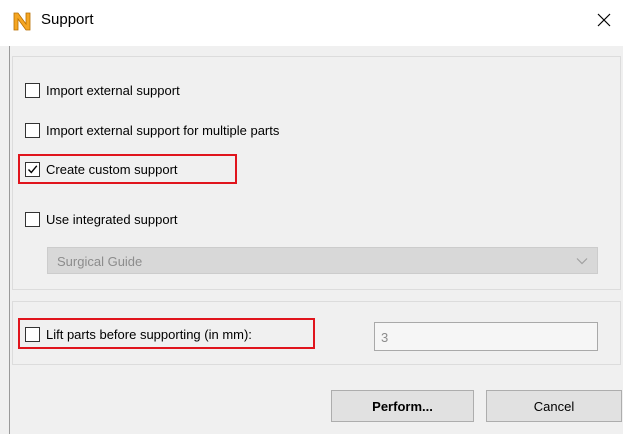  What do you see at coordinates (32, 130) in the screenshot?
I see `import-external-support-multiple-checkbox` at bounding box center [32, 130].